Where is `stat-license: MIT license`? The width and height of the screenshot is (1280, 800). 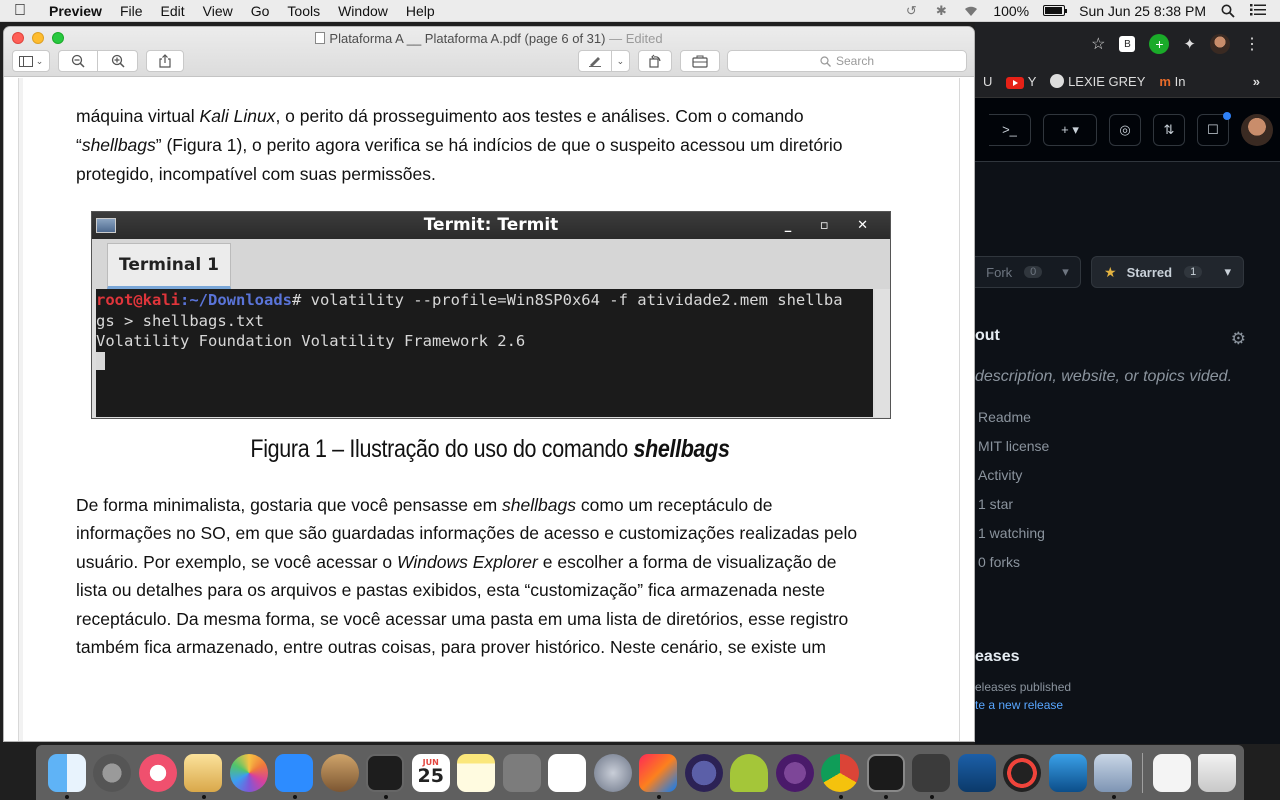 stat-license: MIT license is located at coordinates (1127, 446).